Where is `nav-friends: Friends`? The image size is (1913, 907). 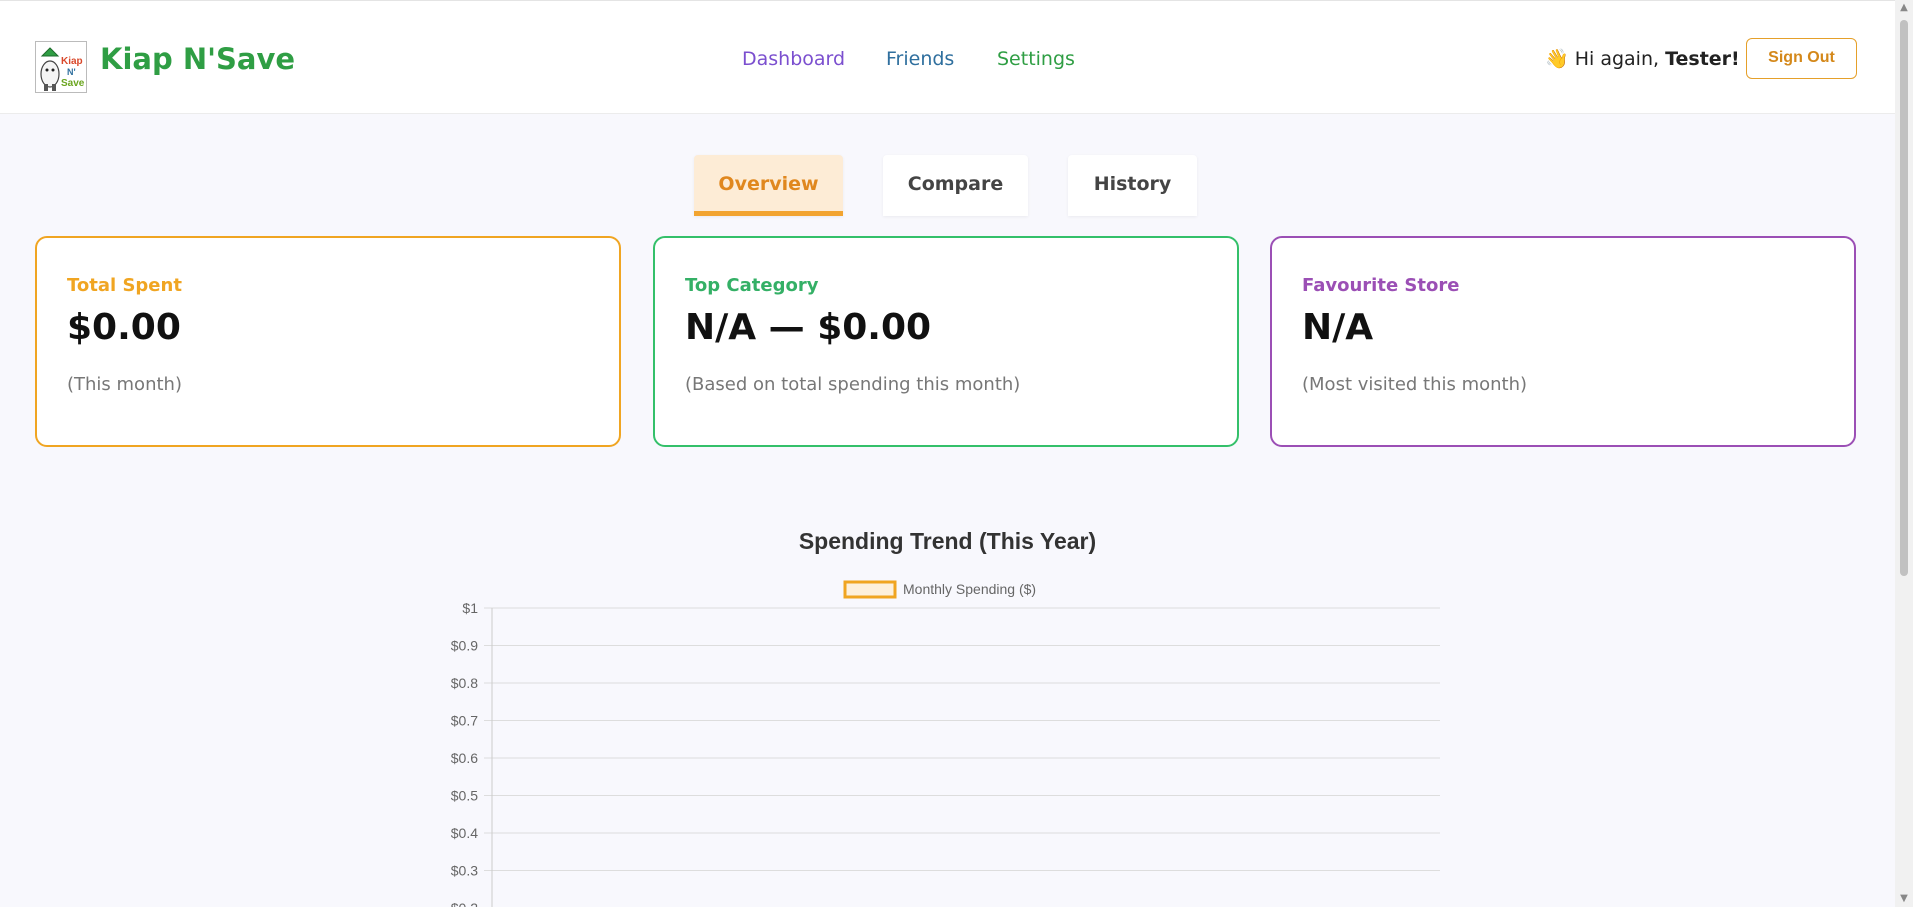
nav-friends: Friends is located at coordinates (920, 59).